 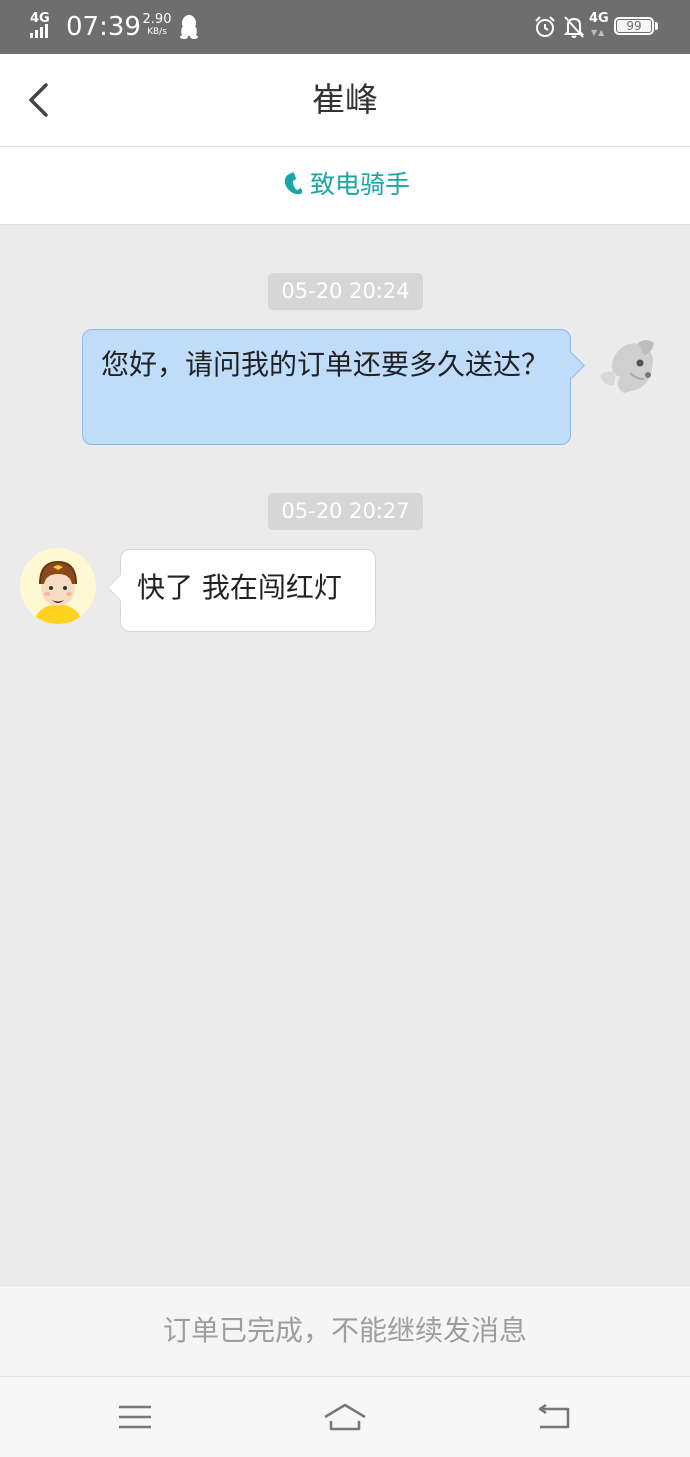 What do you see at coordinates (157, 19) in the screenshot?
I see `speed-value: 2.90` at bounding box center [157, 19].